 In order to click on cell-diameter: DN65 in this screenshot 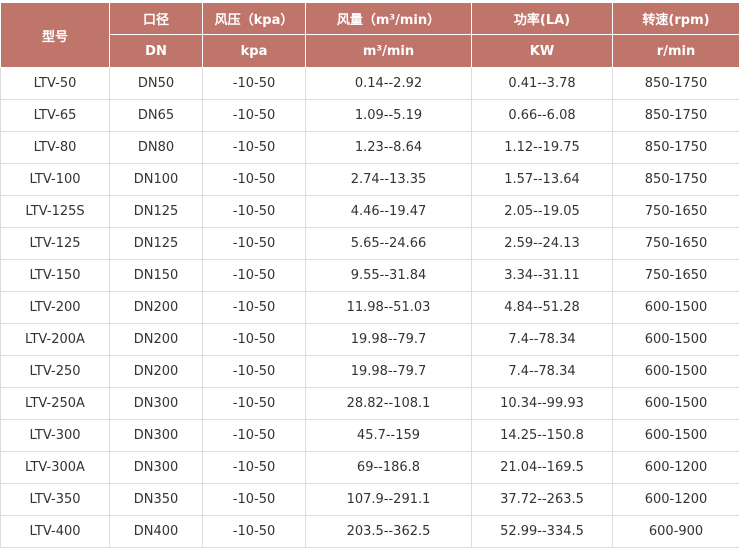, I will do `click(156, 116)`.